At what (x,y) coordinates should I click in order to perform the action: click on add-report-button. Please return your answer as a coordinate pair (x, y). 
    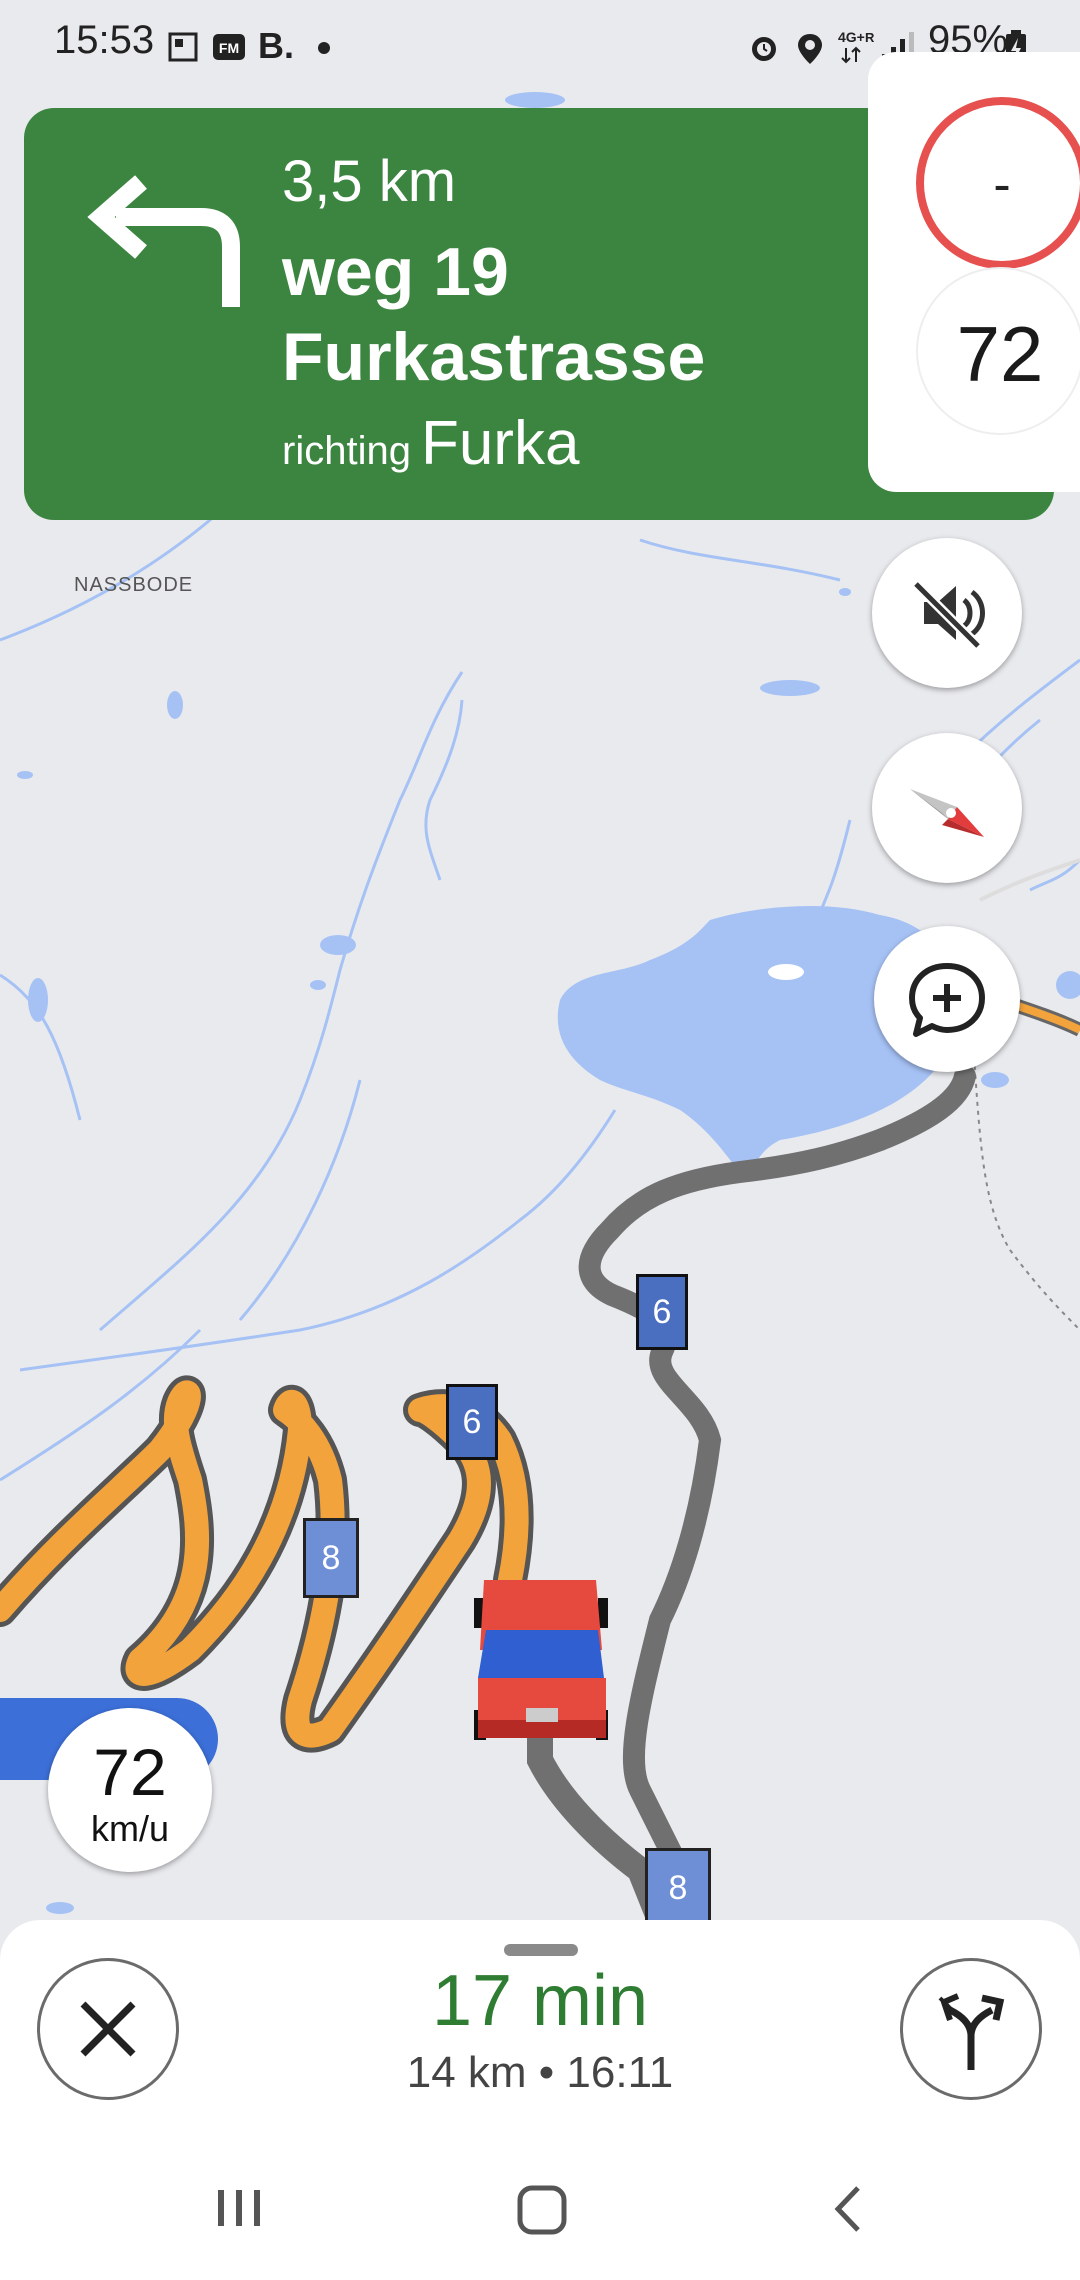
    Looking at the image, I should click on (947, 999).